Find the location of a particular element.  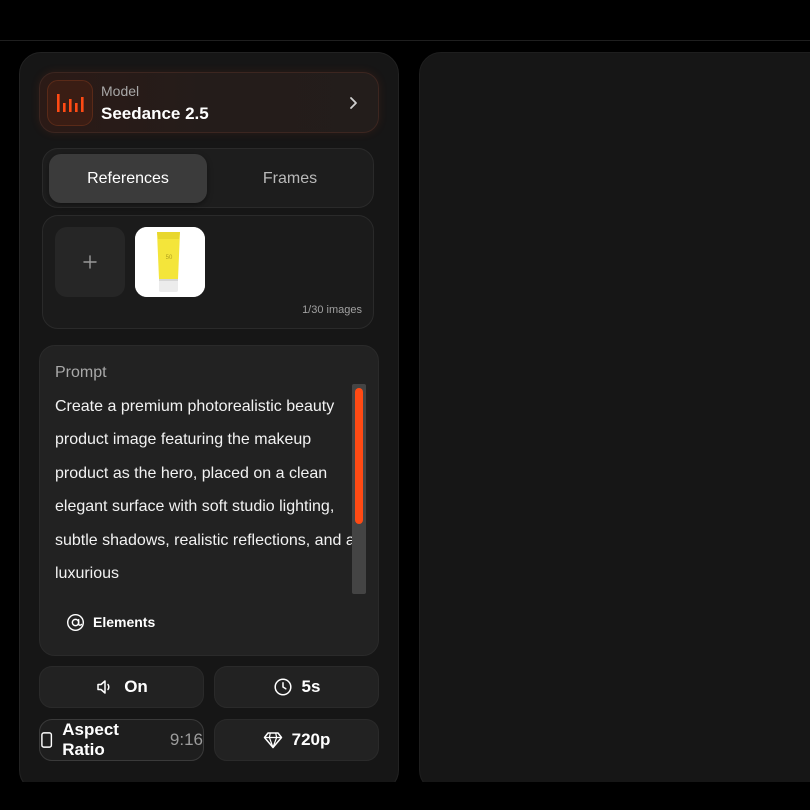

duration-value: 5s is located at coordinates (311, 686).